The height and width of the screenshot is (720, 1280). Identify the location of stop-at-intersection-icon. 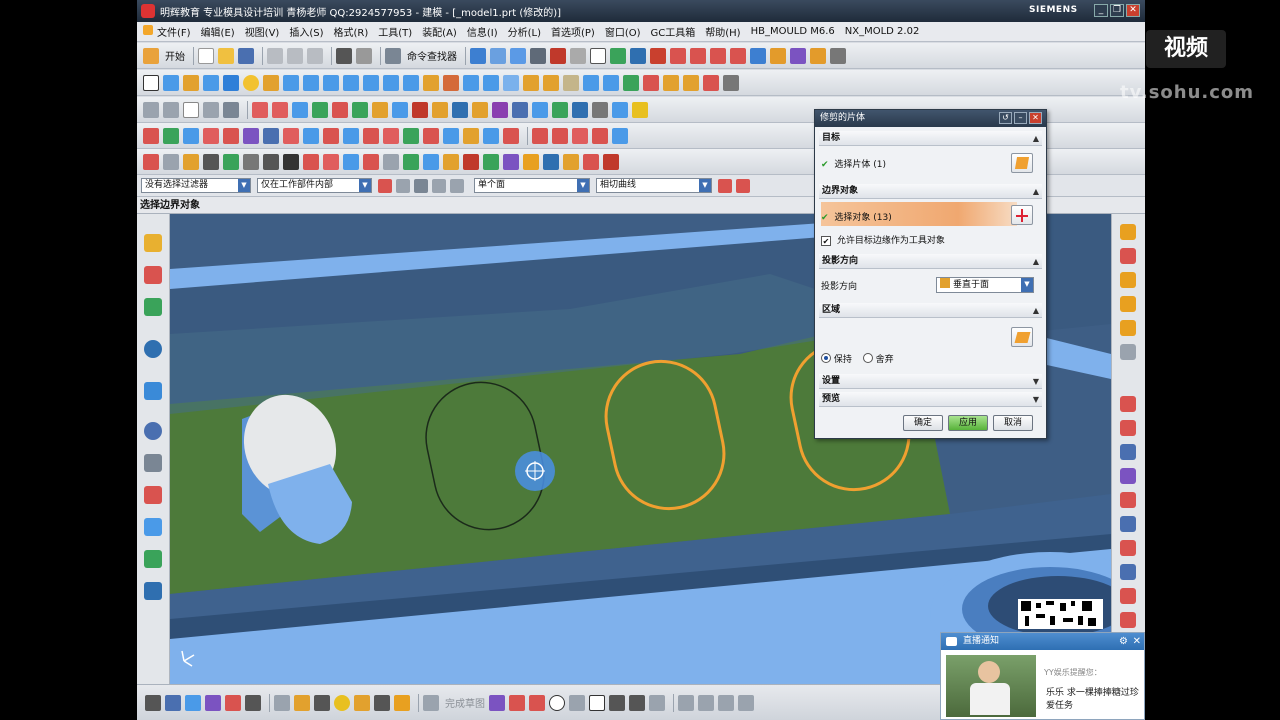
(725, 185).